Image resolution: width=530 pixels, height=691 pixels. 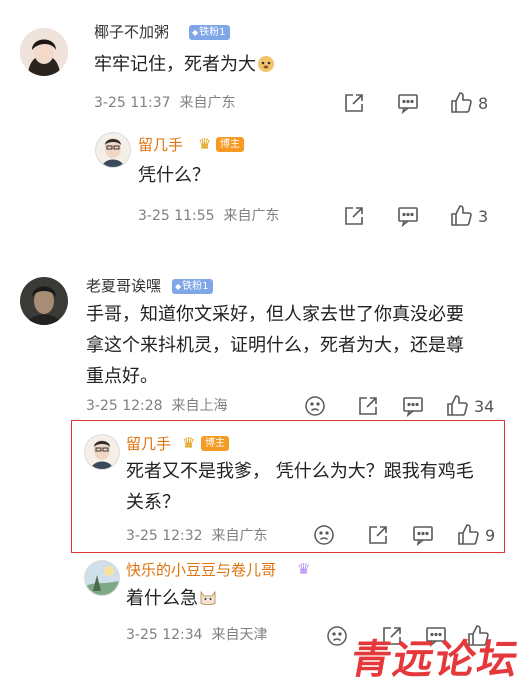 What do you see at coordinates (300, 471) in the screenshot?
I see `comment-text-line: 死者又不是我爹， 凭什么为大？跟我有鸡毛` at bounding box center [300, 471].